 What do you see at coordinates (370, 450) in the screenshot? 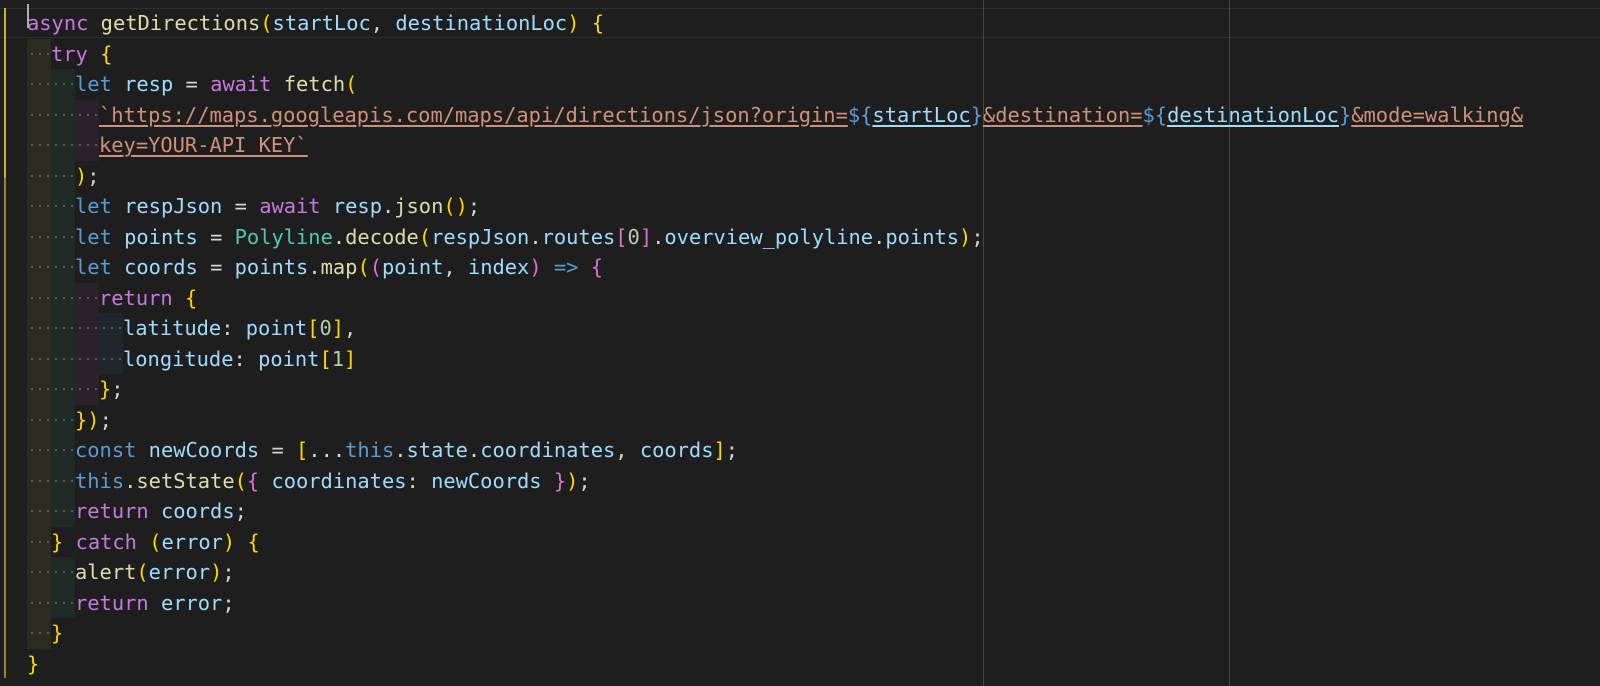
I see `code-token: this` at bounding box center [370, 450].